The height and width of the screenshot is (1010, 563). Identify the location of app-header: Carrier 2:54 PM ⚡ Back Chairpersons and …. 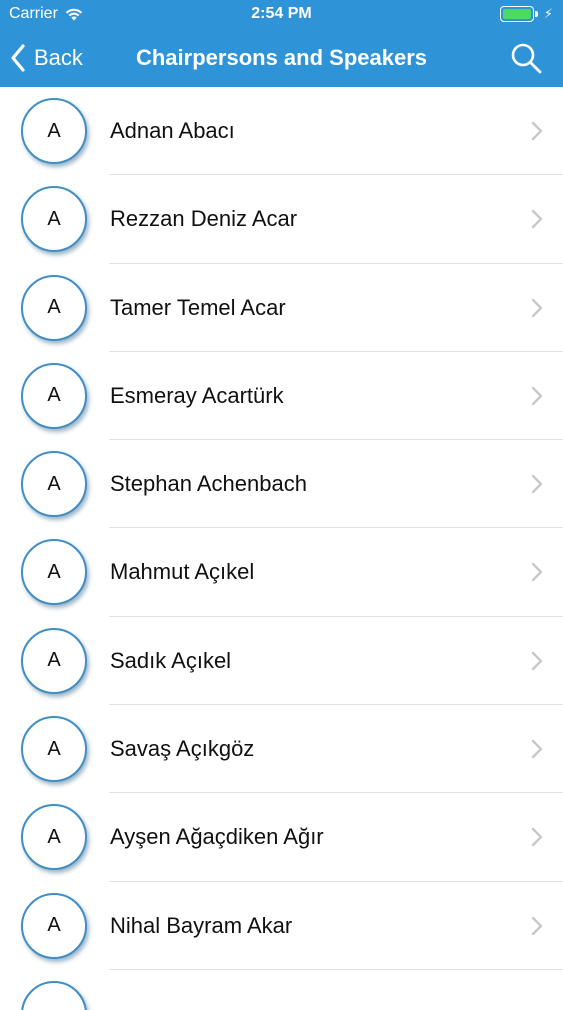
(281, 43).